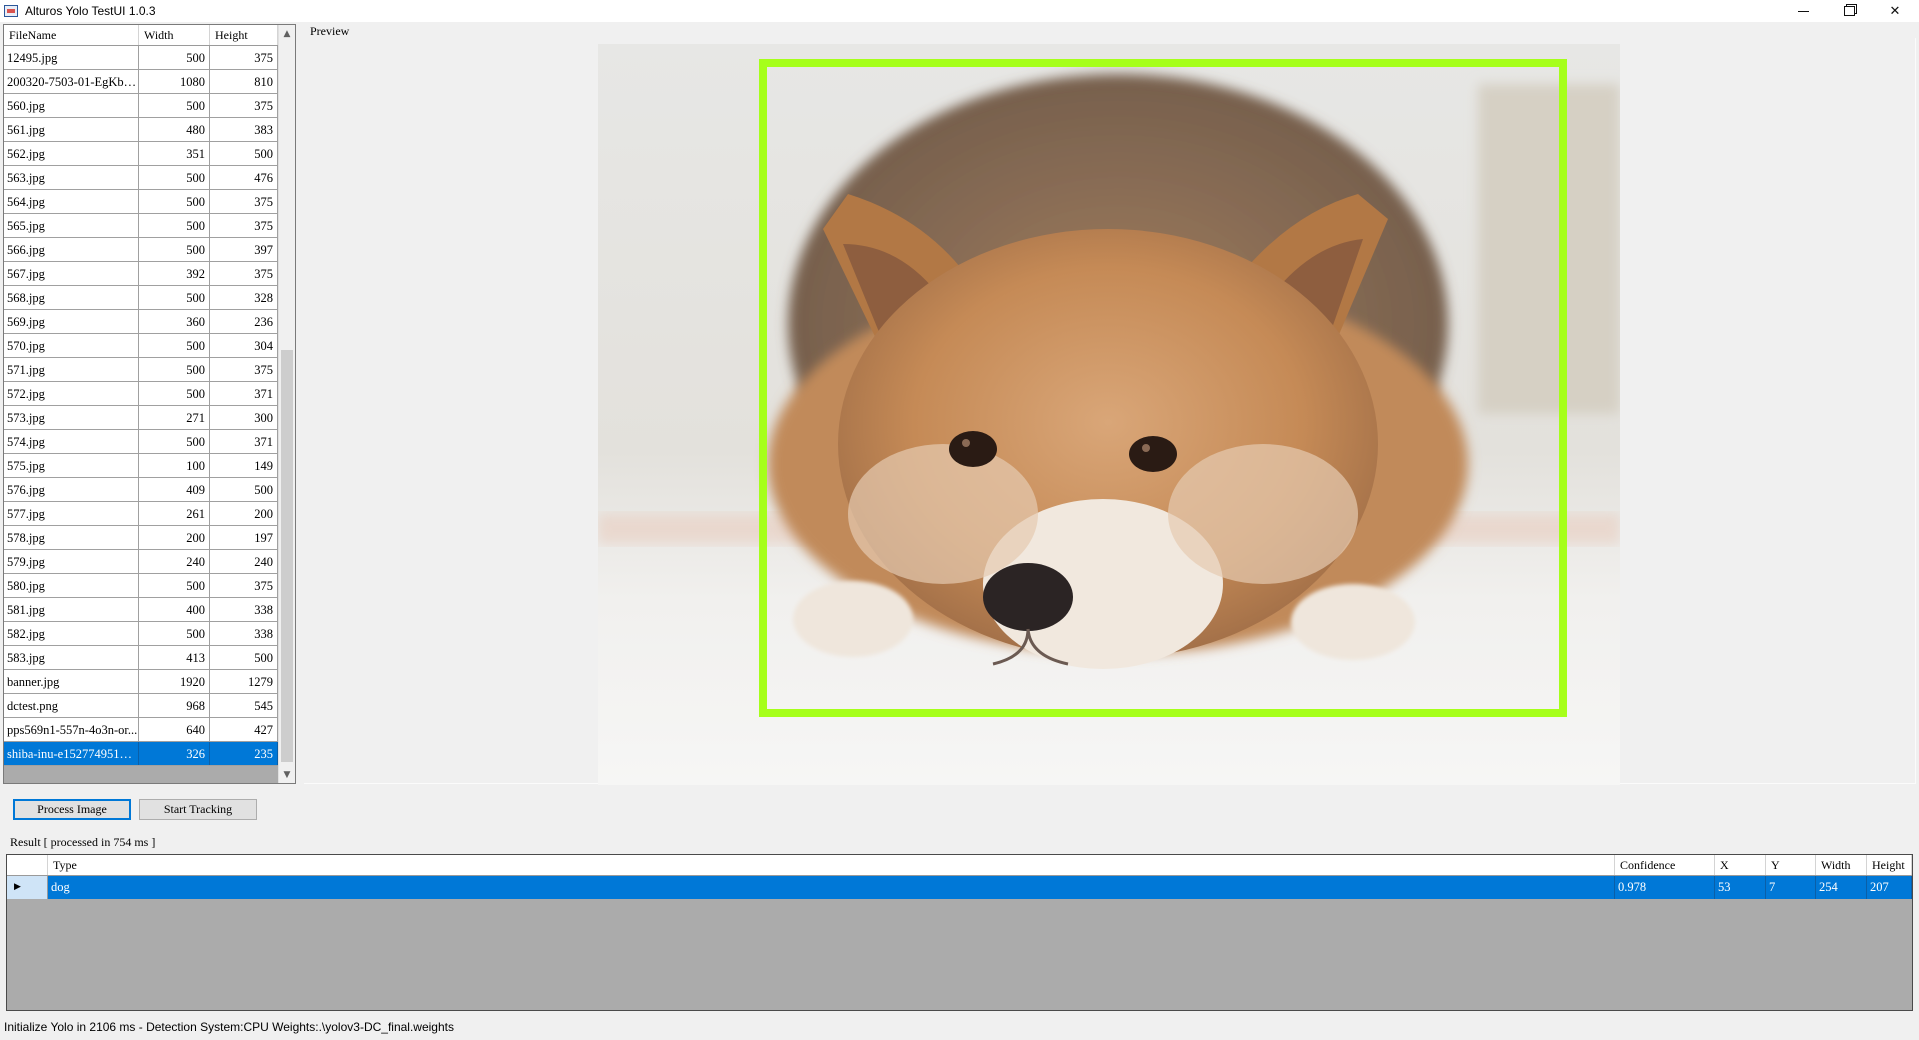 Image resolution: width=1919 pixels, height=1040 pixels. I want to click on file-height-cell: 200, so click(244, 513).